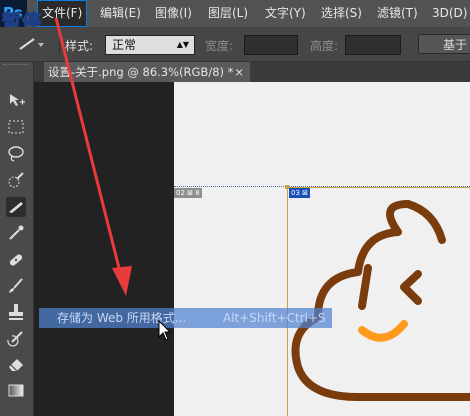 This screenshot has height=416, width=470. I want to click on annotation-arrow-icon, so click(93, 156).